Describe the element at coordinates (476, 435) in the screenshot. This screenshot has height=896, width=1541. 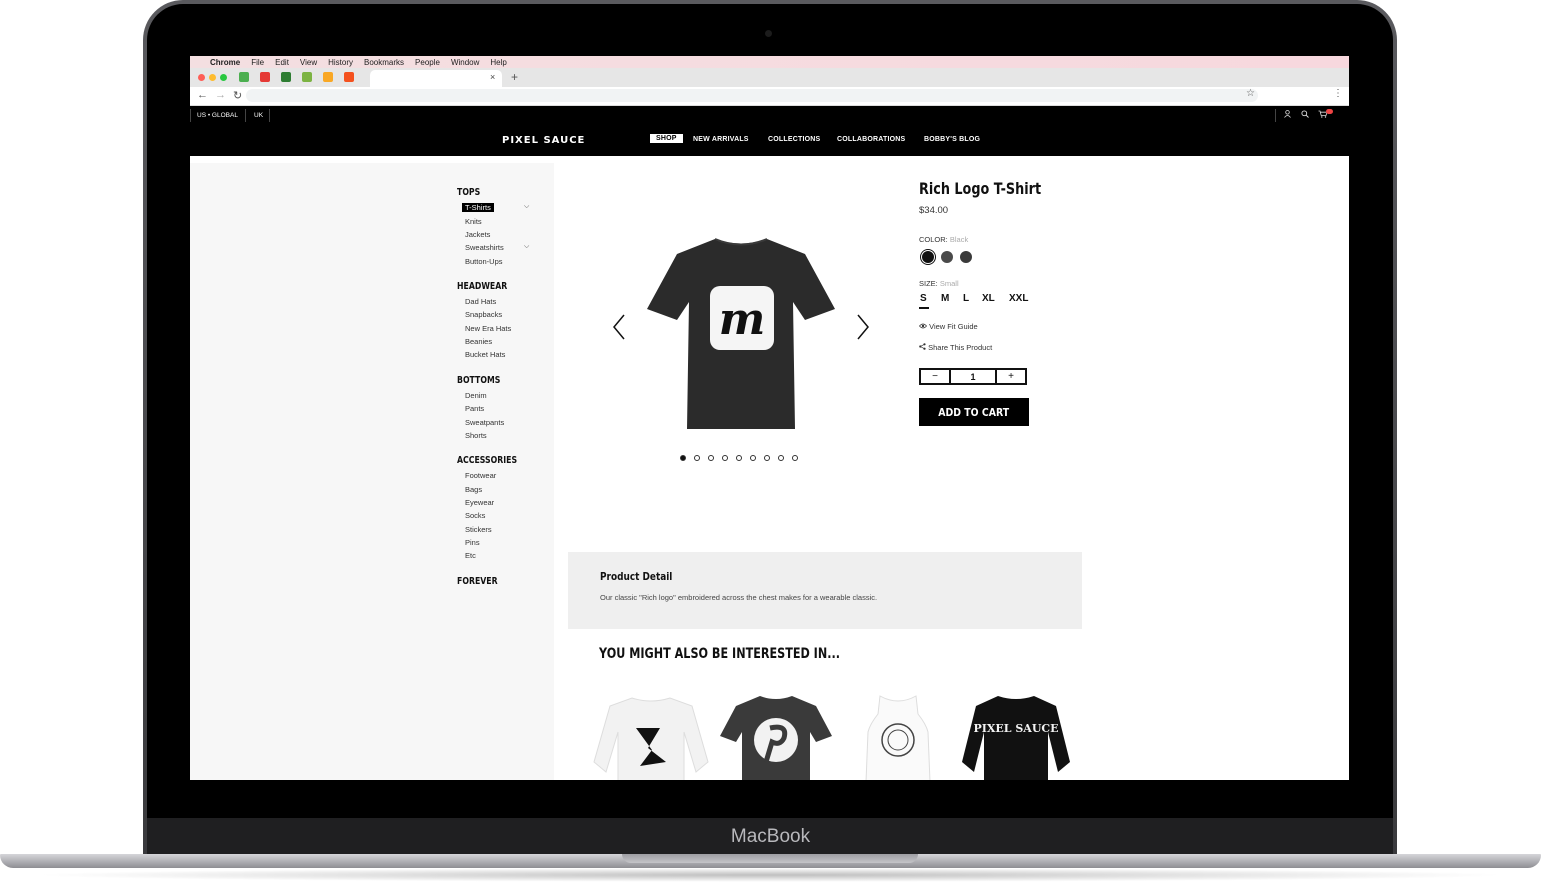
I see `sidebar-item-shorts: Shorts` at that location.